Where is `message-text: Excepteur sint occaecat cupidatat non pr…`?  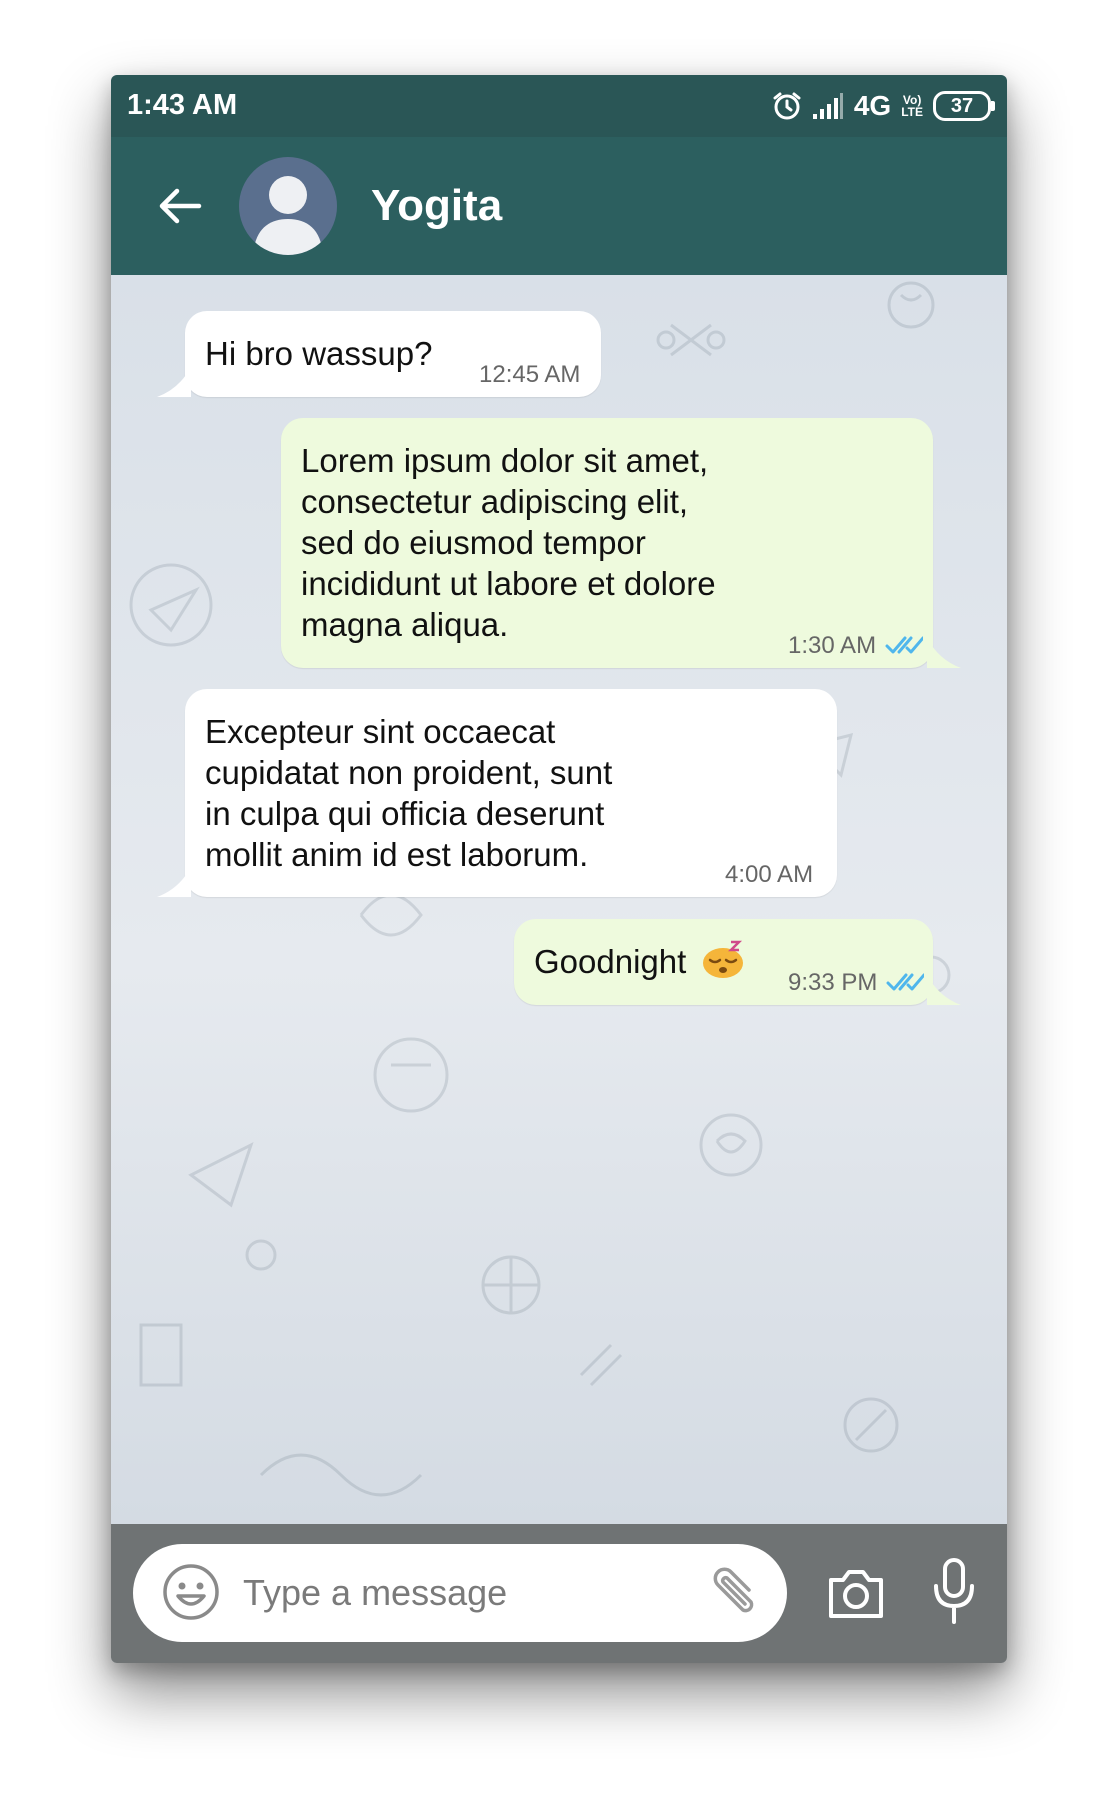
message-text: Excepteur sint occaecat cupidatat non pr… is located at coordinates (409, 793).